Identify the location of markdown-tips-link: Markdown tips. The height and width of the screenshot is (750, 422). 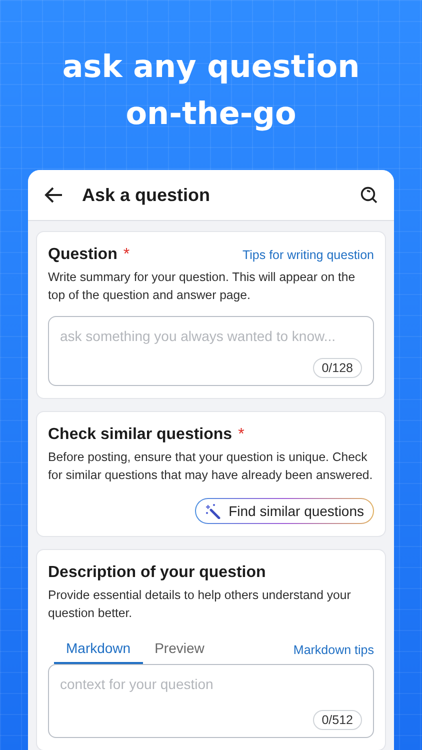
(333, 653).